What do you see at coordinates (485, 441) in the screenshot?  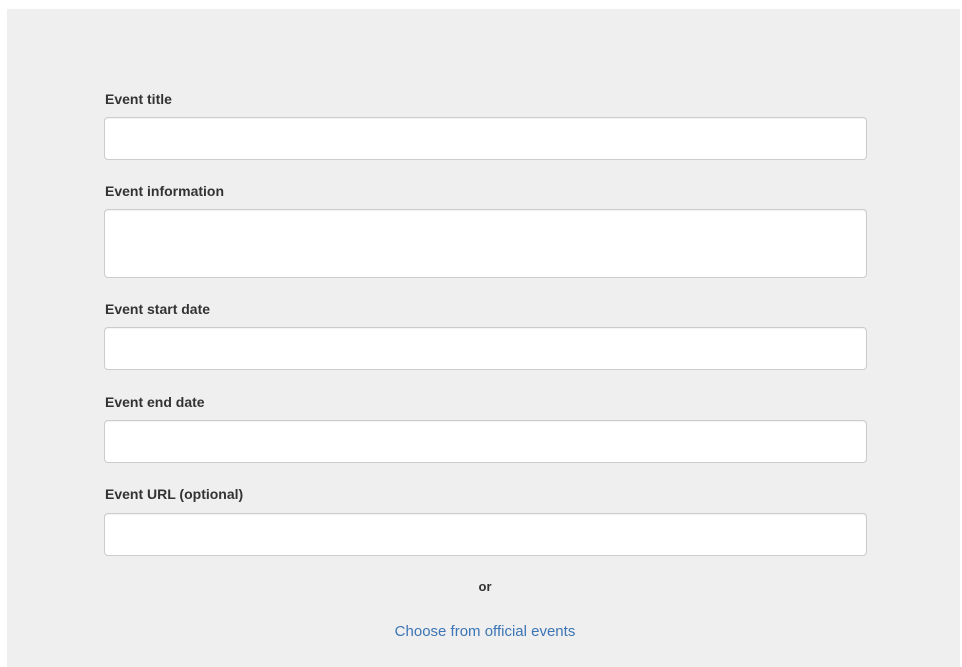 I see `event-end-date-input` at bounding box center [485, 441].